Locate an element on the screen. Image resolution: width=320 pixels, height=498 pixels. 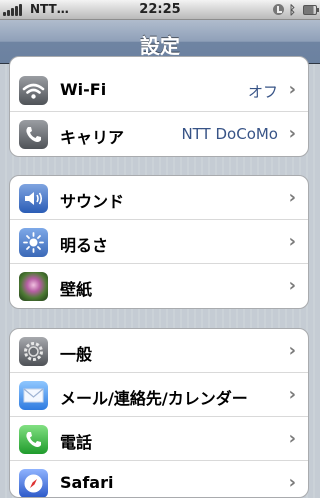
bluetooth-icon: ᛒ is located at coordinates (292, 10).